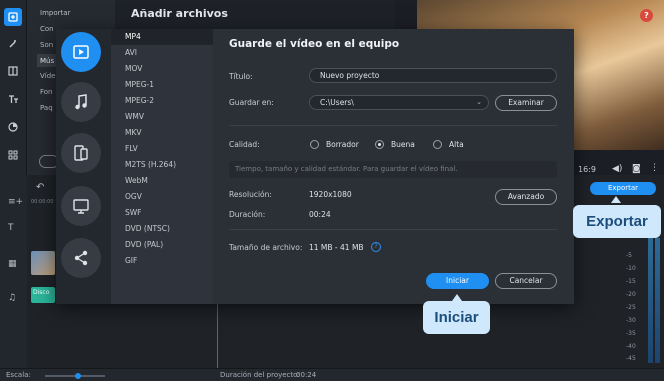 The image size is (664, 381). Describe the element at coordinates (636, 169) in the screenshot. I see `snapshot-icon: ◙` at that location.